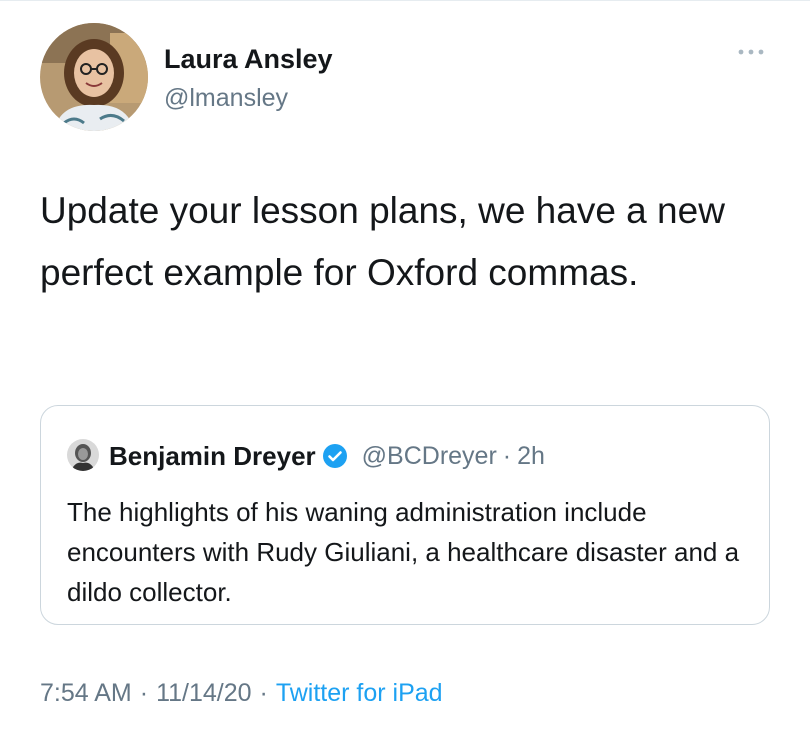  I want to click on tweet-metadata: 7:54 AM · 11/14/20 · Twitter for iPad, so click(241, 693).